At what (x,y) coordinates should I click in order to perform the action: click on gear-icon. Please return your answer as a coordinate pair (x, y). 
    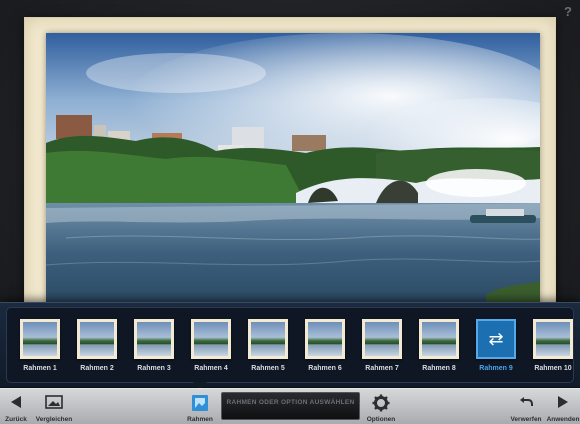
    Looking at the image, I should click on (381, 403).